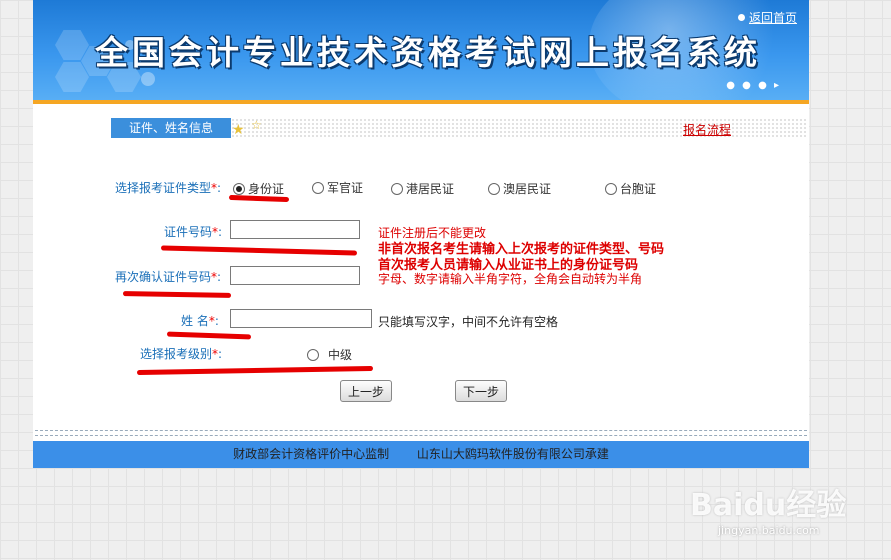 Image resolution: width=891 pixels, height=560 pixels. What do you see at coordinates (421, 102) in the screenshot?
I see `header-divider` at bounding box center [421, 102].